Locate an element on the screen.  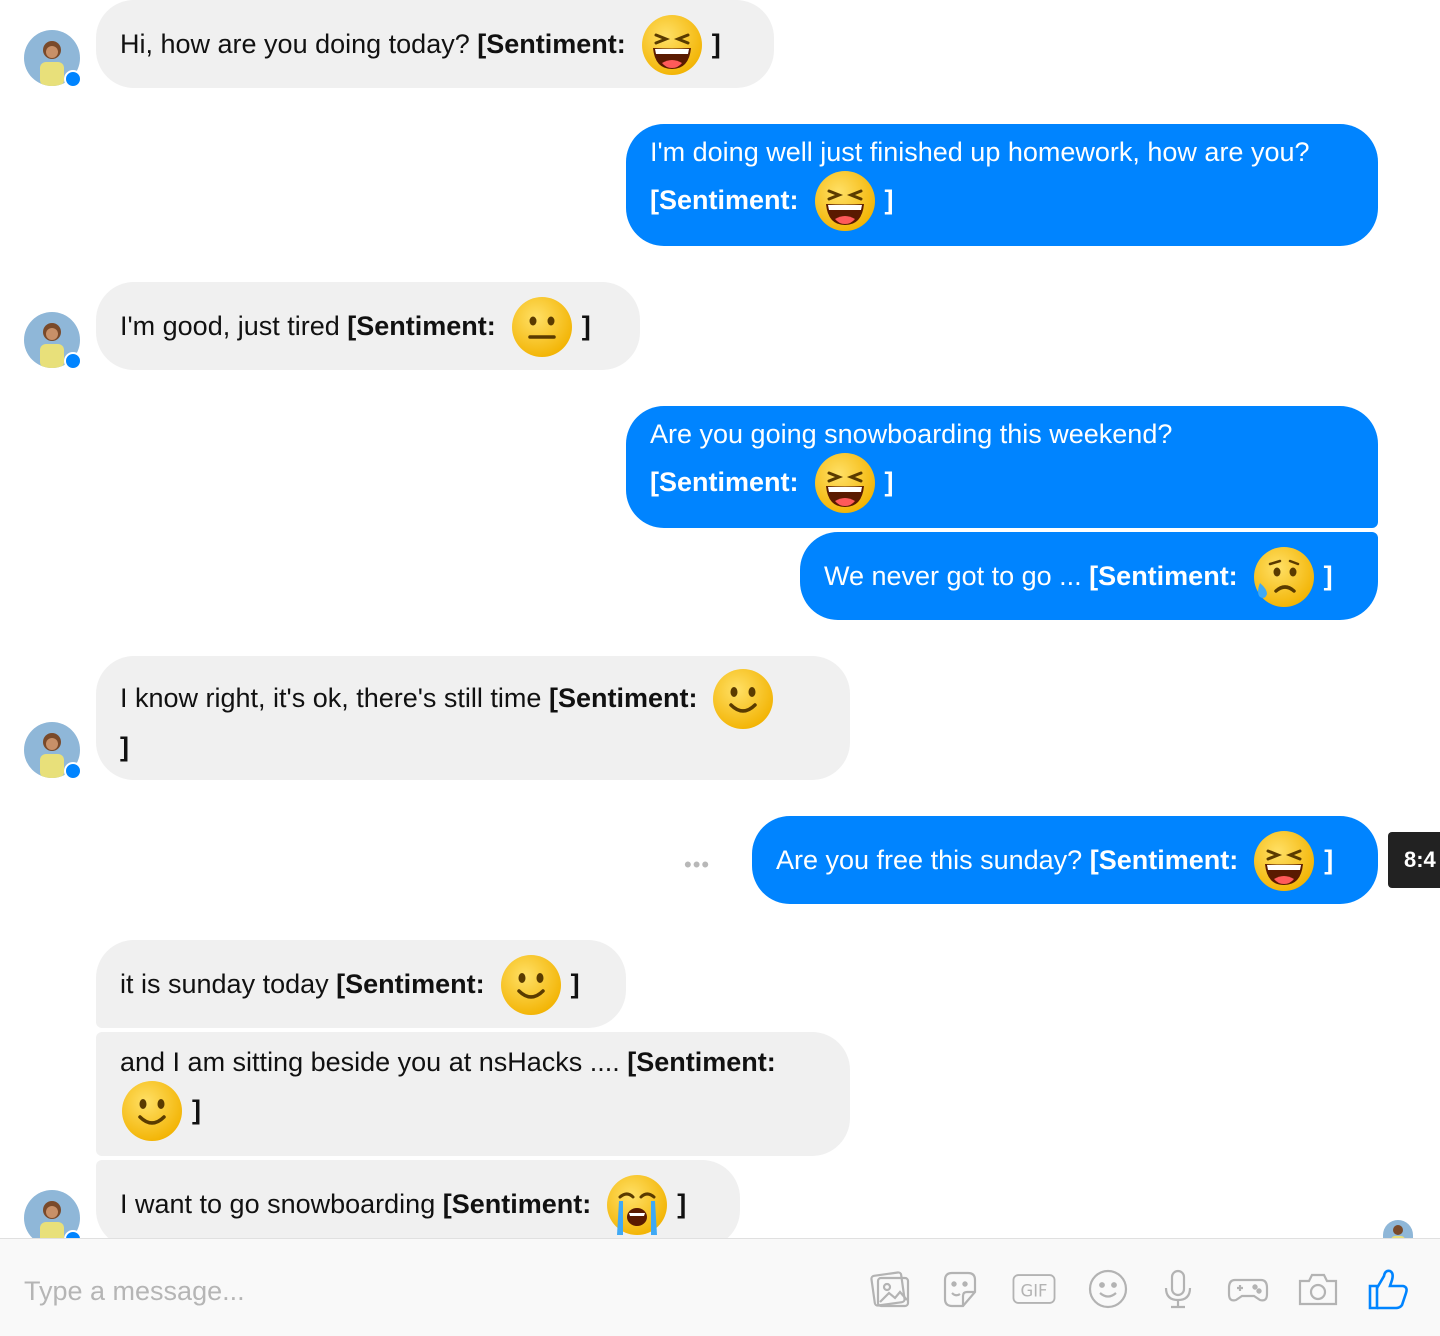
message-text: I want to go snowboarding is located at coordinates (278, 1204).